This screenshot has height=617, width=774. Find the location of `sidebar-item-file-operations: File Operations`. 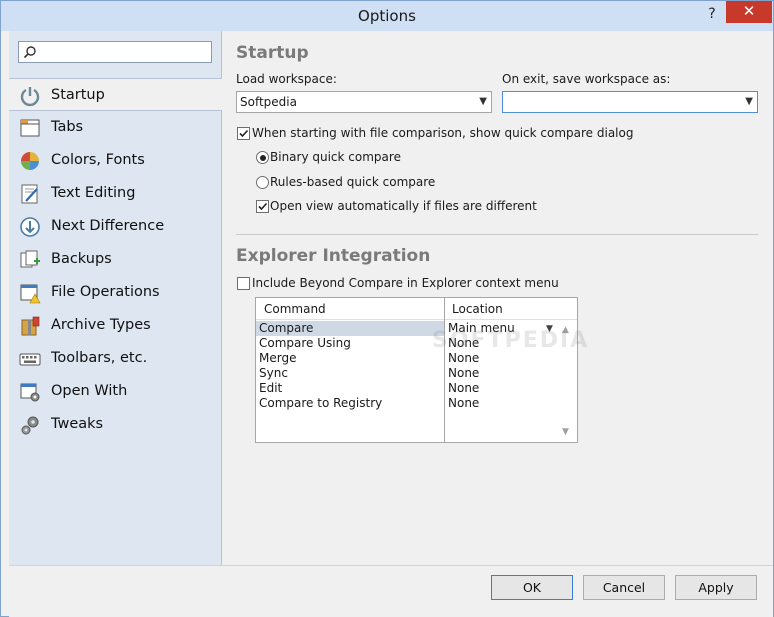

sidebar-item-file-operations: File Operations is located at coordinates (115, 292).